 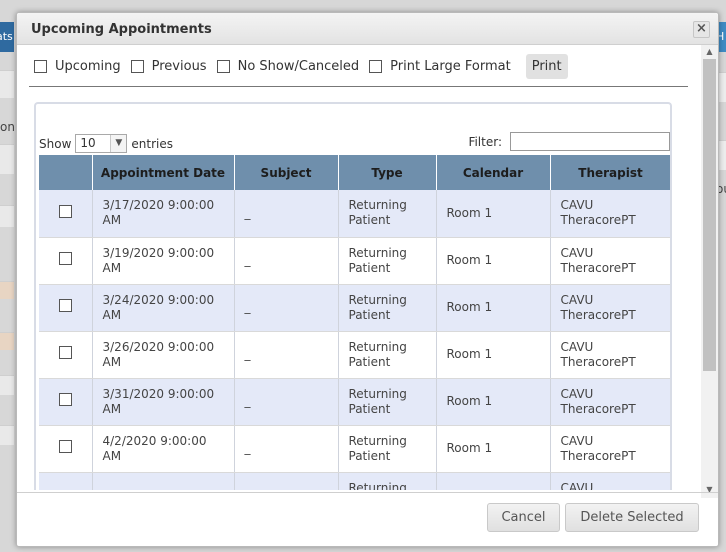 I want to click on calendar-cell, so click(x=493, y=481).